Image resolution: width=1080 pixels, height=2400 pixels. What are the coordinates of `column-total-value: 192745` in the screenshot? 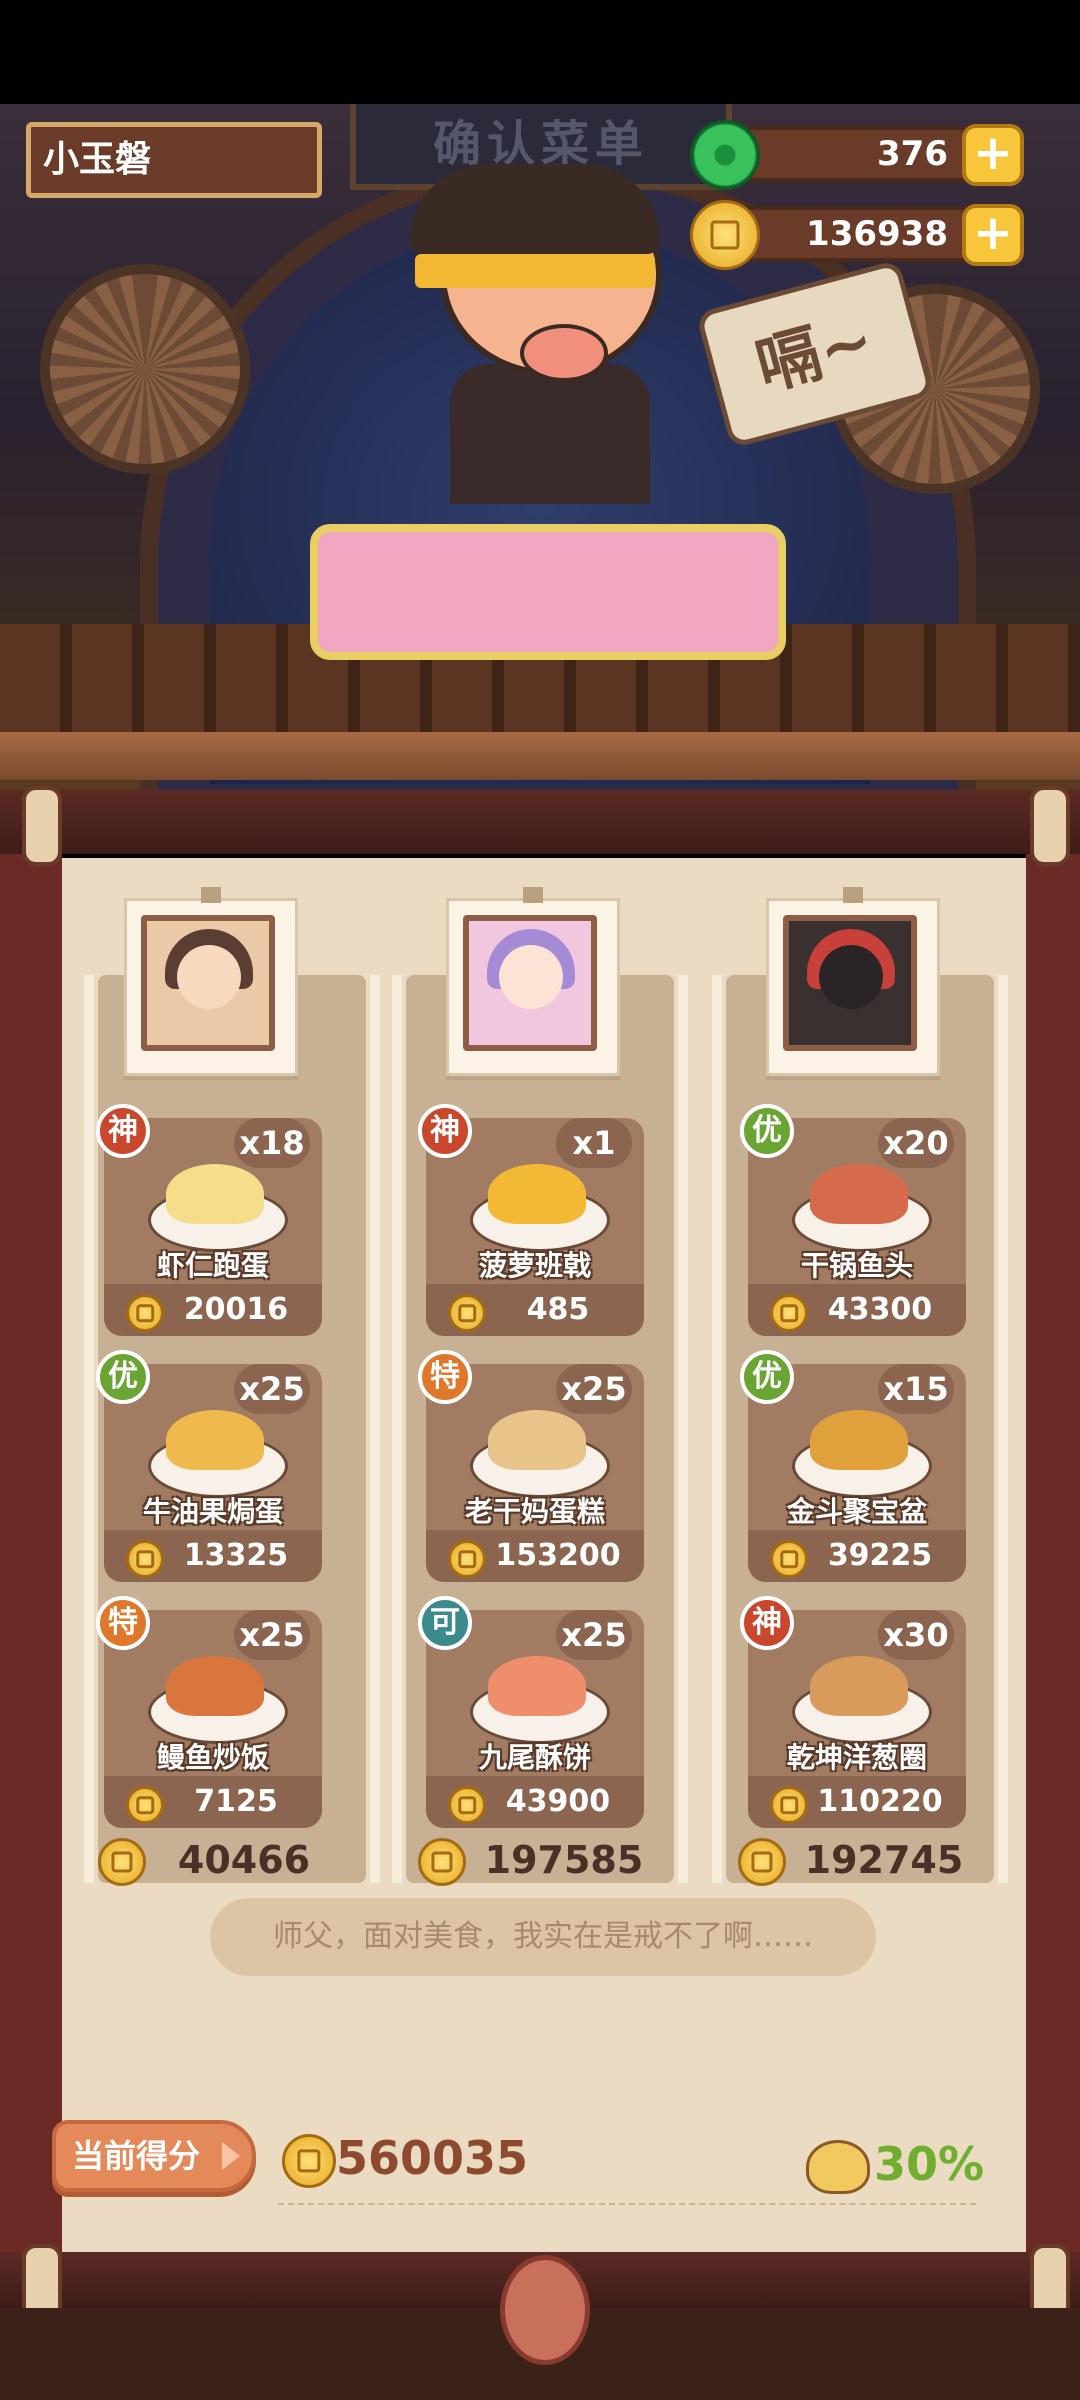 It's located at (884, 1860).